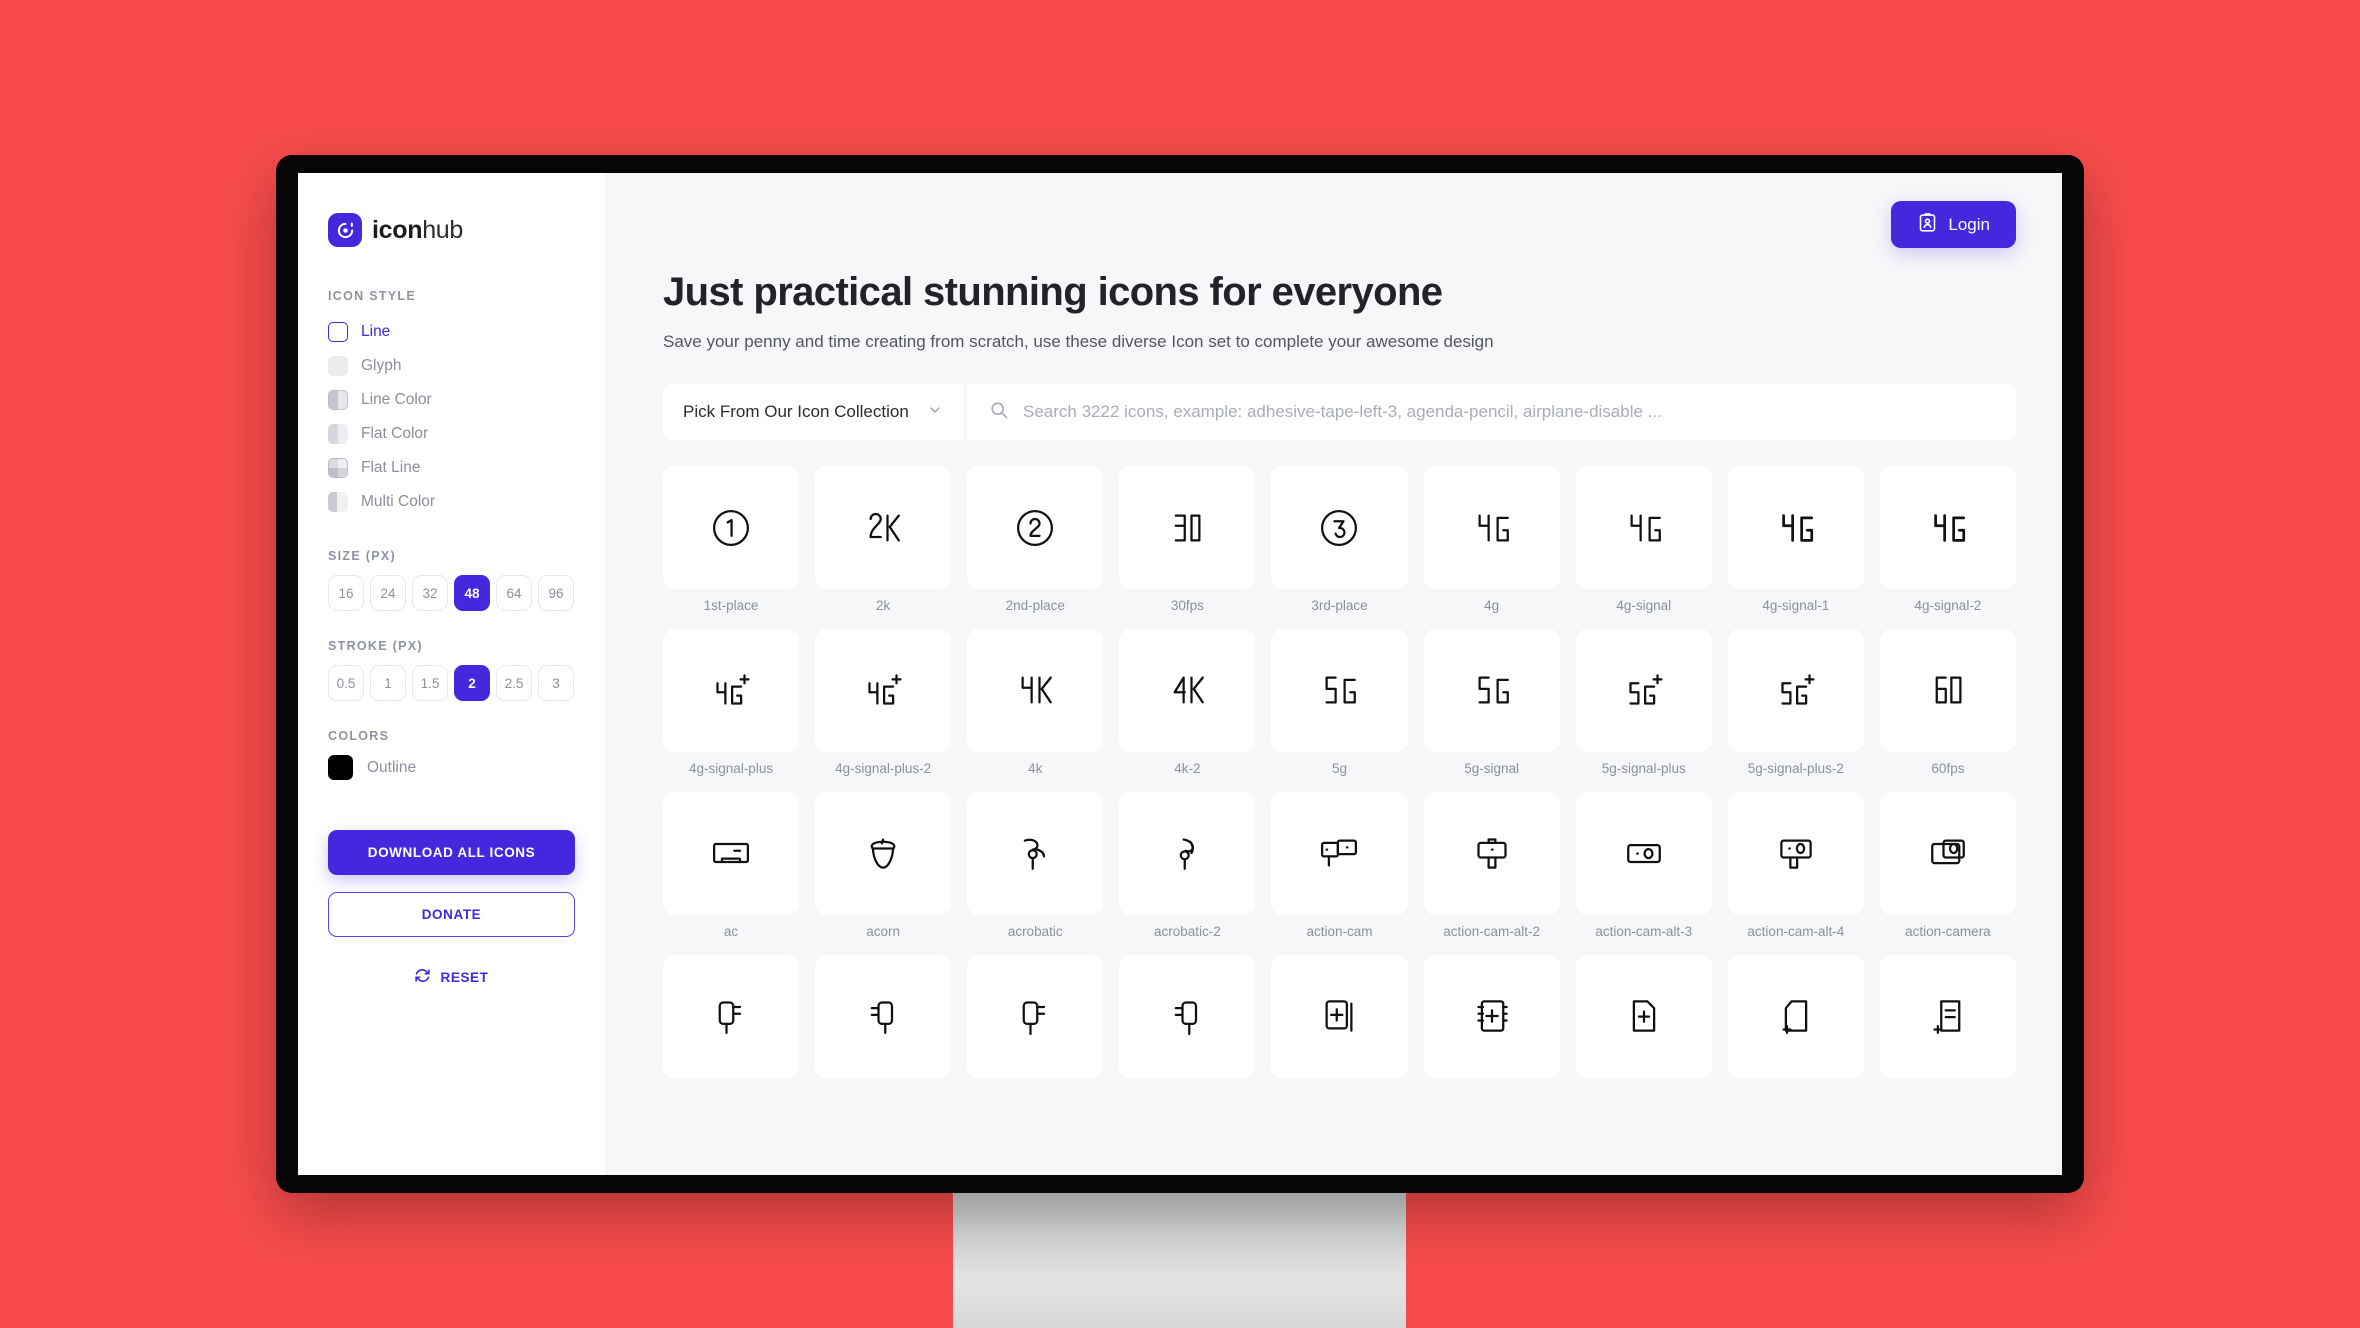 This screenshot has width=2360, height=1328. Describe the element at coordinates (1035, 866) in the screenshot. I see `icon-cell: acrobatic` at that location.